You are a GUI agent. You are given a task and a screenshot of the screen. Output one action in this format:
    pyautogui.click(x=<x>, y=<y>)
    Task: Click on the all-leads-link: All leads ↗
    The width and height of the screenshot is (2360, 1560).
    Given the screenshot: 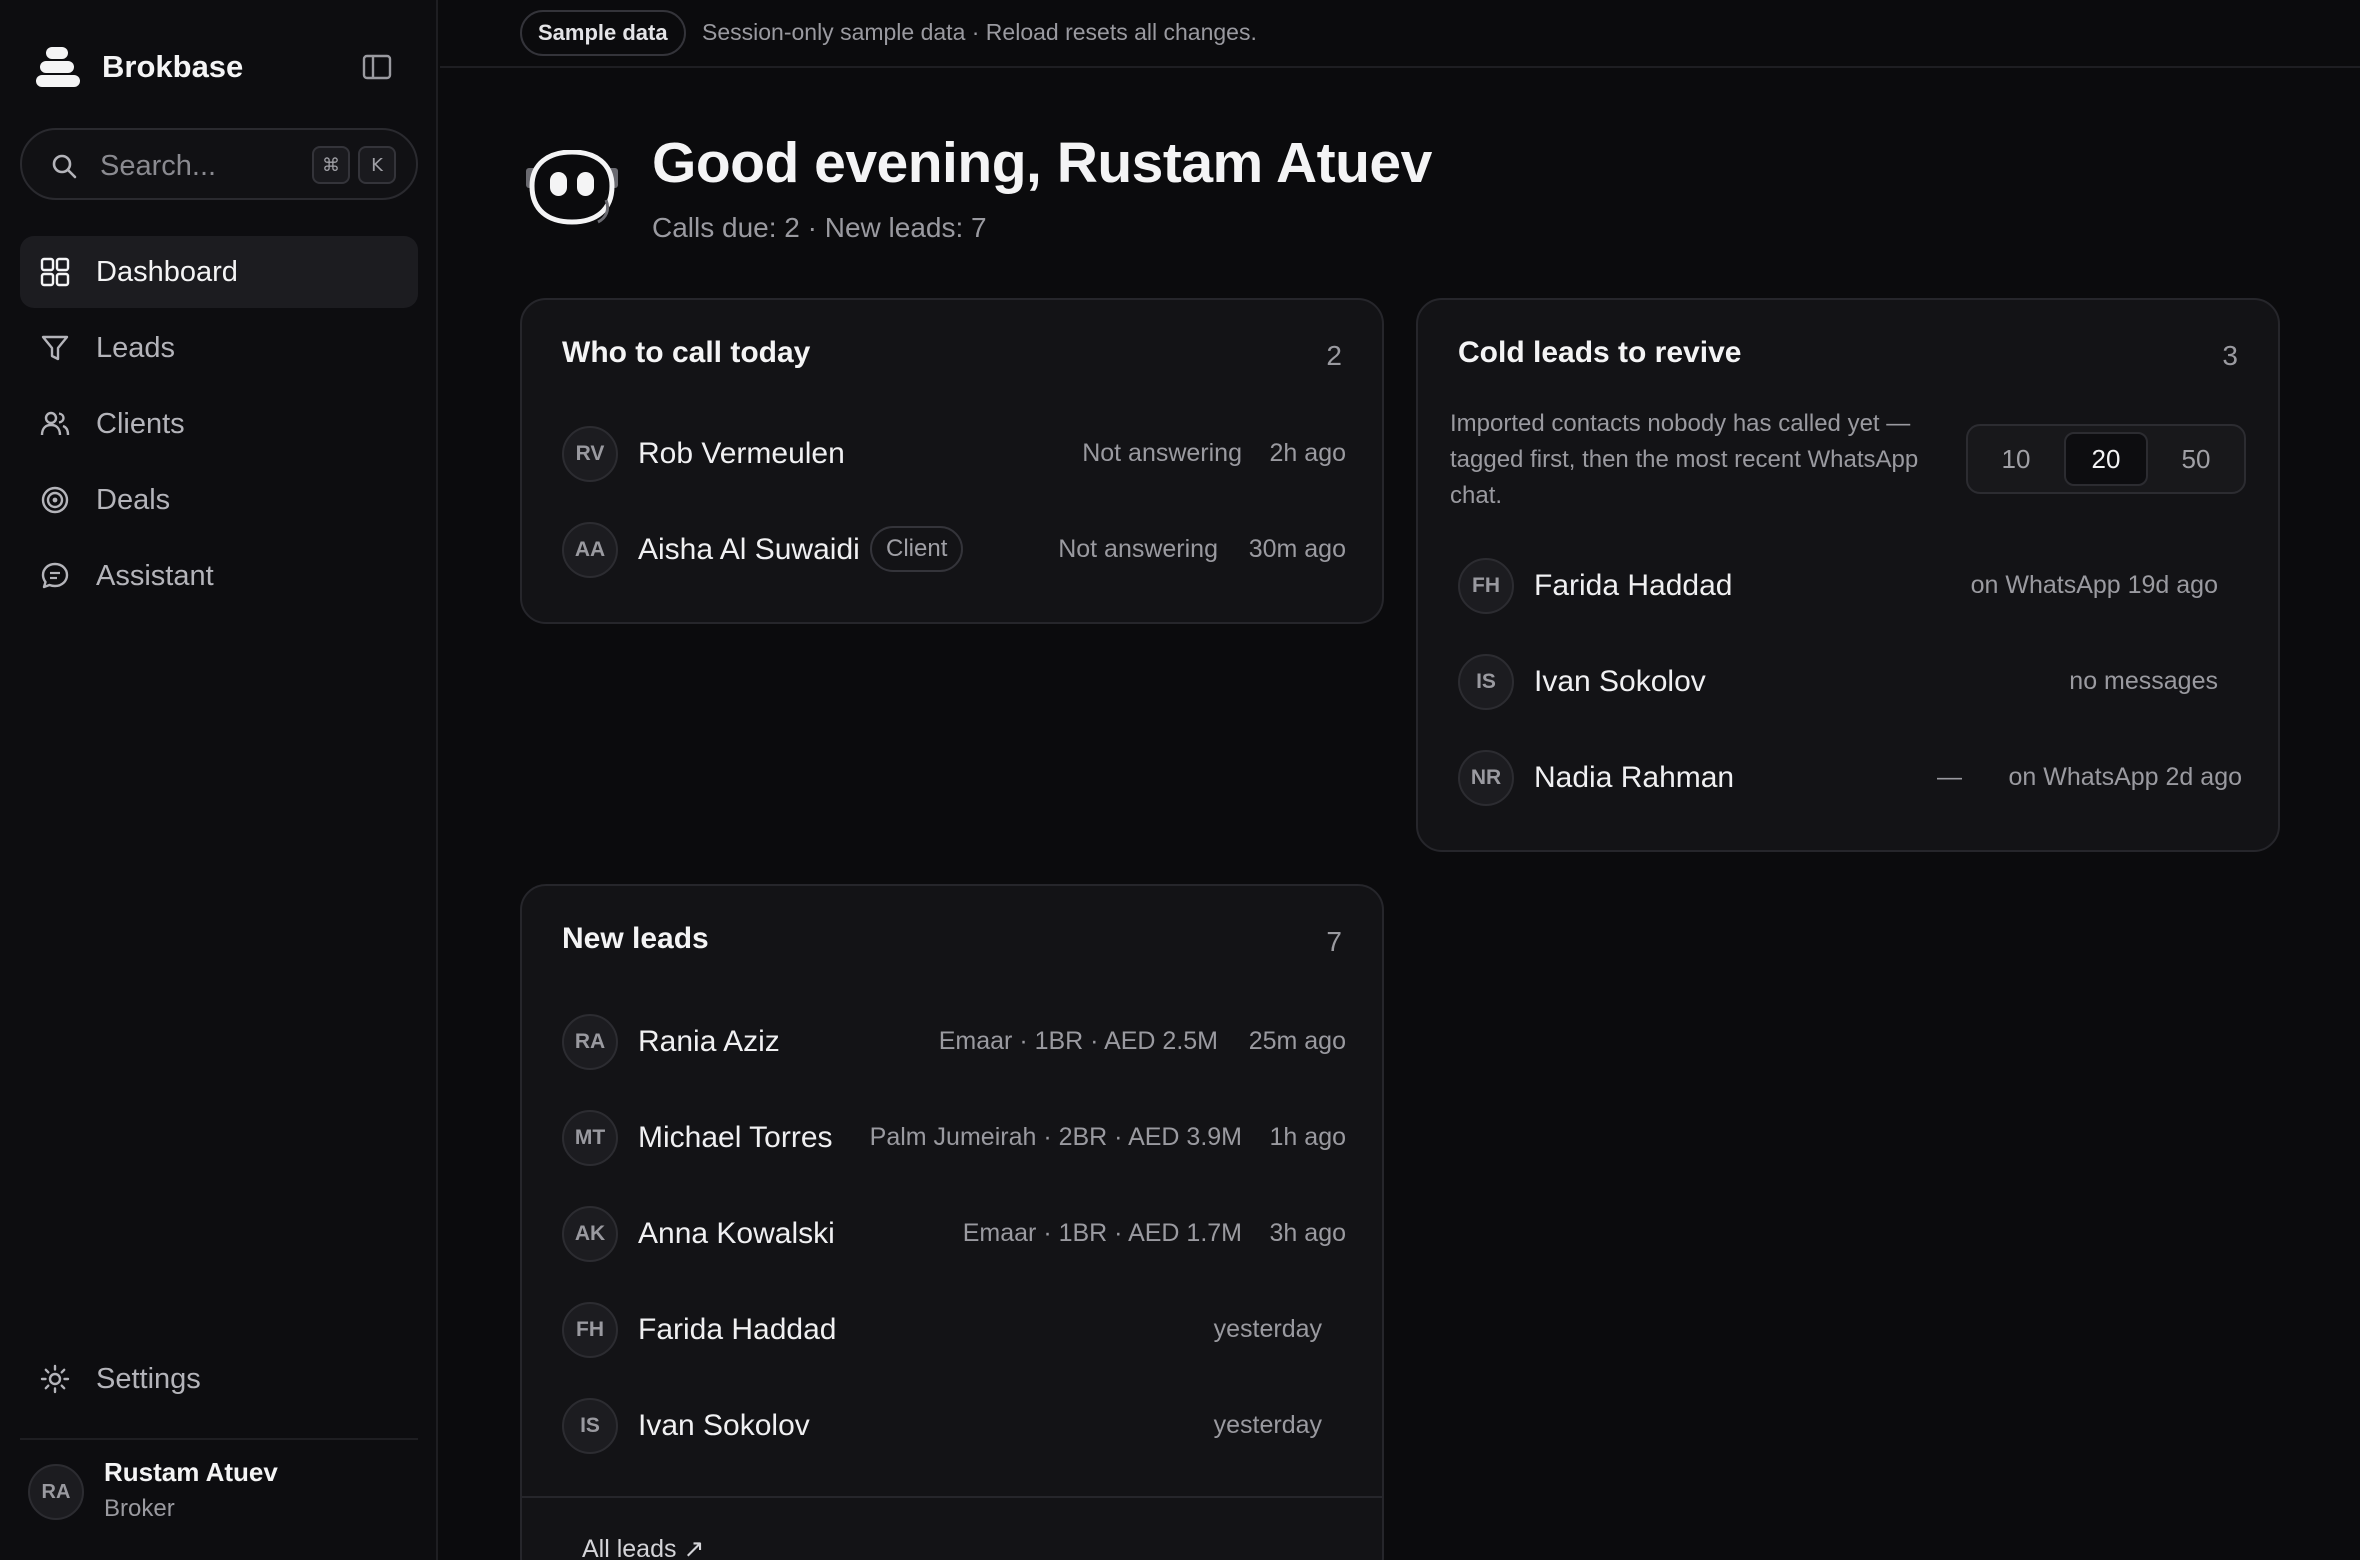 What is the action you would take?
    pyautogui.click(x=643, y=1547)
    